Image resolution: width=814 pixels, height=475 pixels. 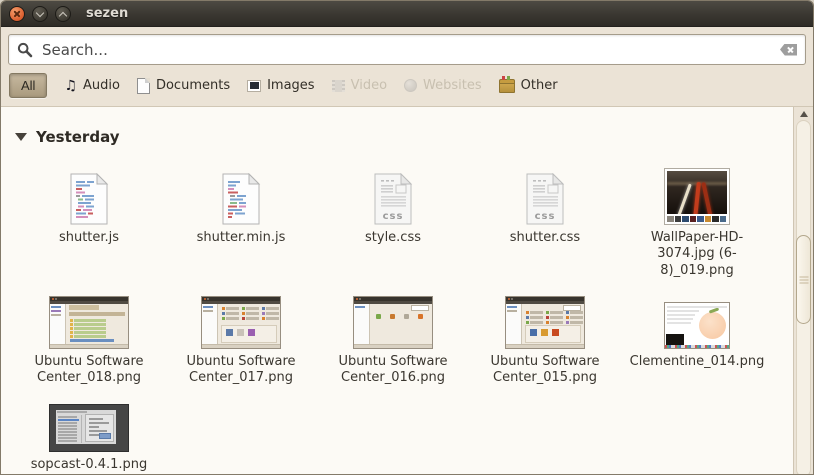 What do you see at coordinates (393, 237) in the screenshot?
I see `file-name: style.css` at bounding box center [393, 237].